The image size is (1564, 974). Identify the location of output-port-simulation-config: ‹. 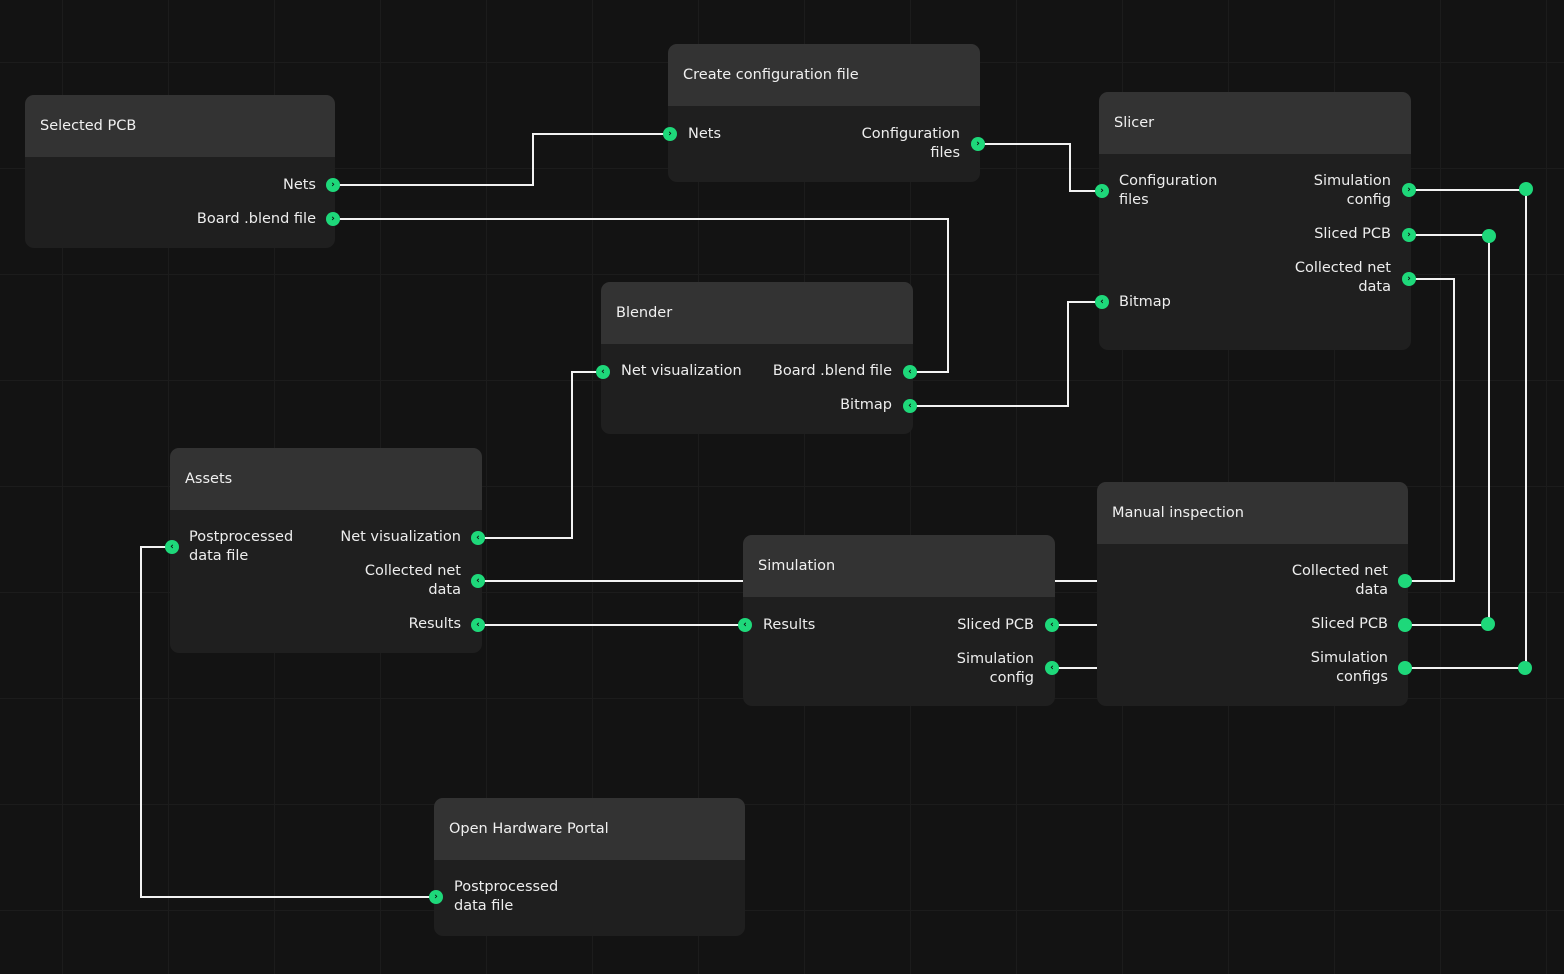
(1052, 668).